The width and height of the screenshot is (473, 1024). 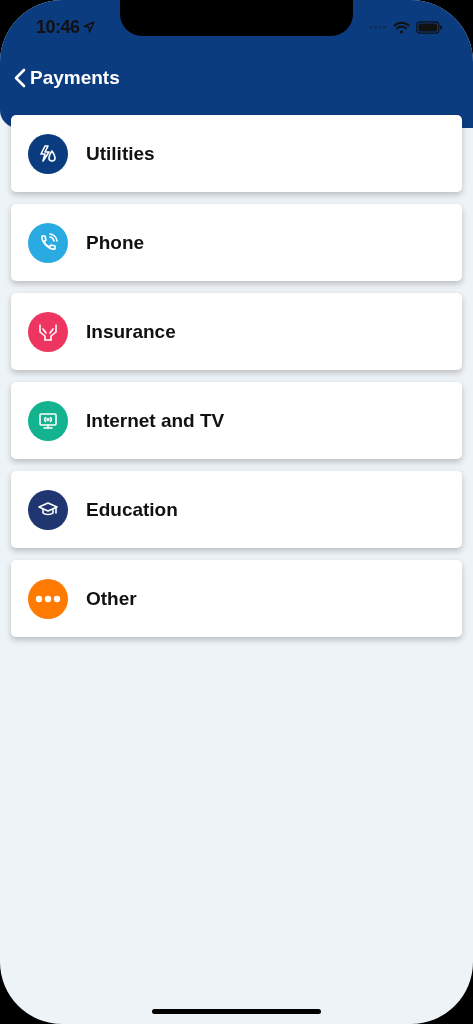 What do you see at coordinates (236, 598) in the screenshot?
I see `category-item: Other` at bounding box center [236, 598].